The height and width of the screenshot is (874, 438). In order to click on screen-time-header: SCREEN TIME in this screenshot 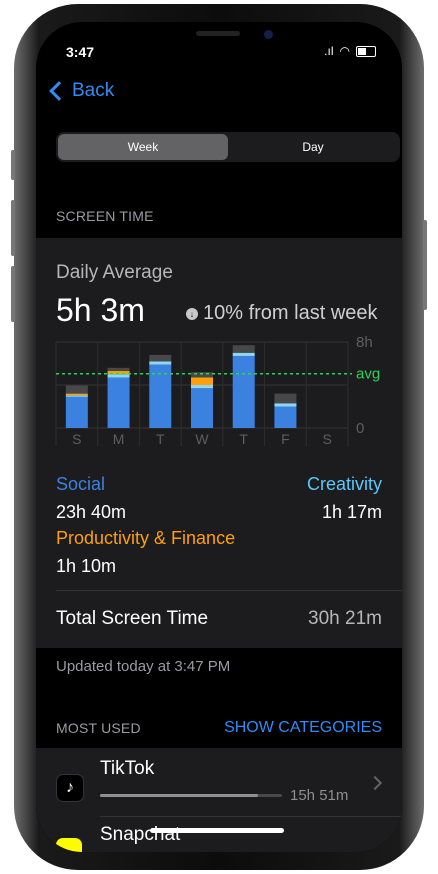, I will do `click(105, 216)`.